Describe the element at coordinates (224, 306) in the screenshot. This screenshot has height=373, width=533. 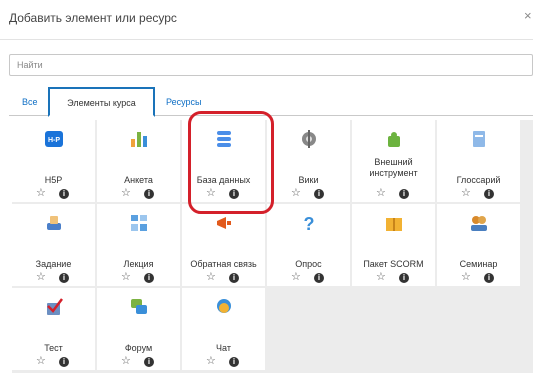
I see `chat-icon` at that location.